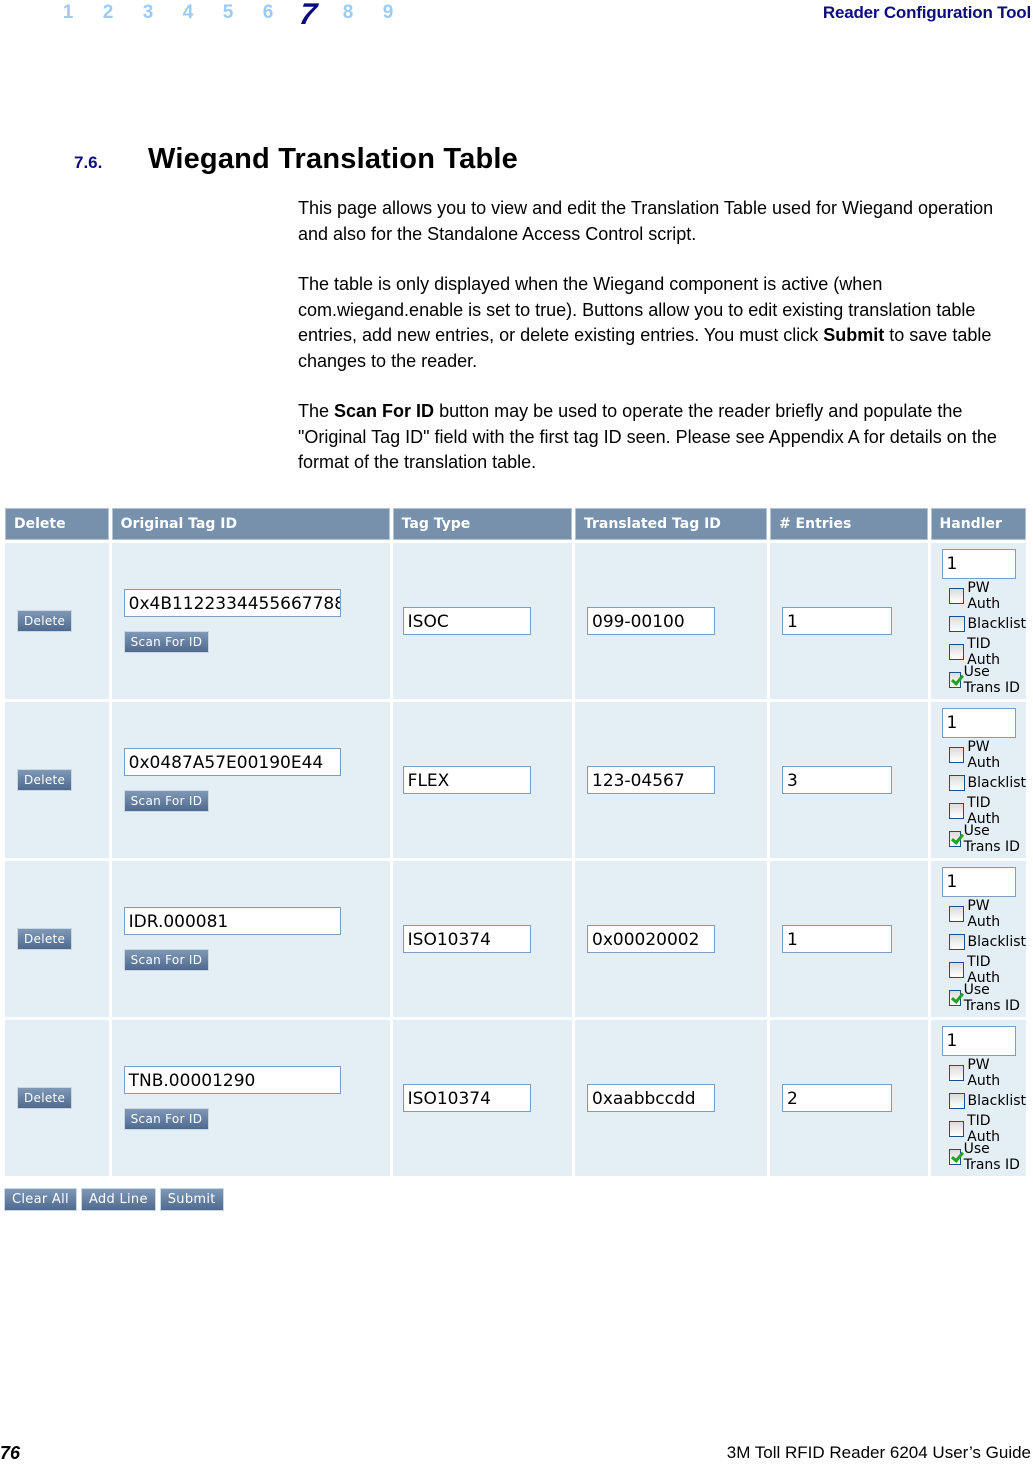 The image size is (1033, 1468). Describe the element at coordinates (836, 1098) in the screenshot. I see `entries-input: 2` at that location.